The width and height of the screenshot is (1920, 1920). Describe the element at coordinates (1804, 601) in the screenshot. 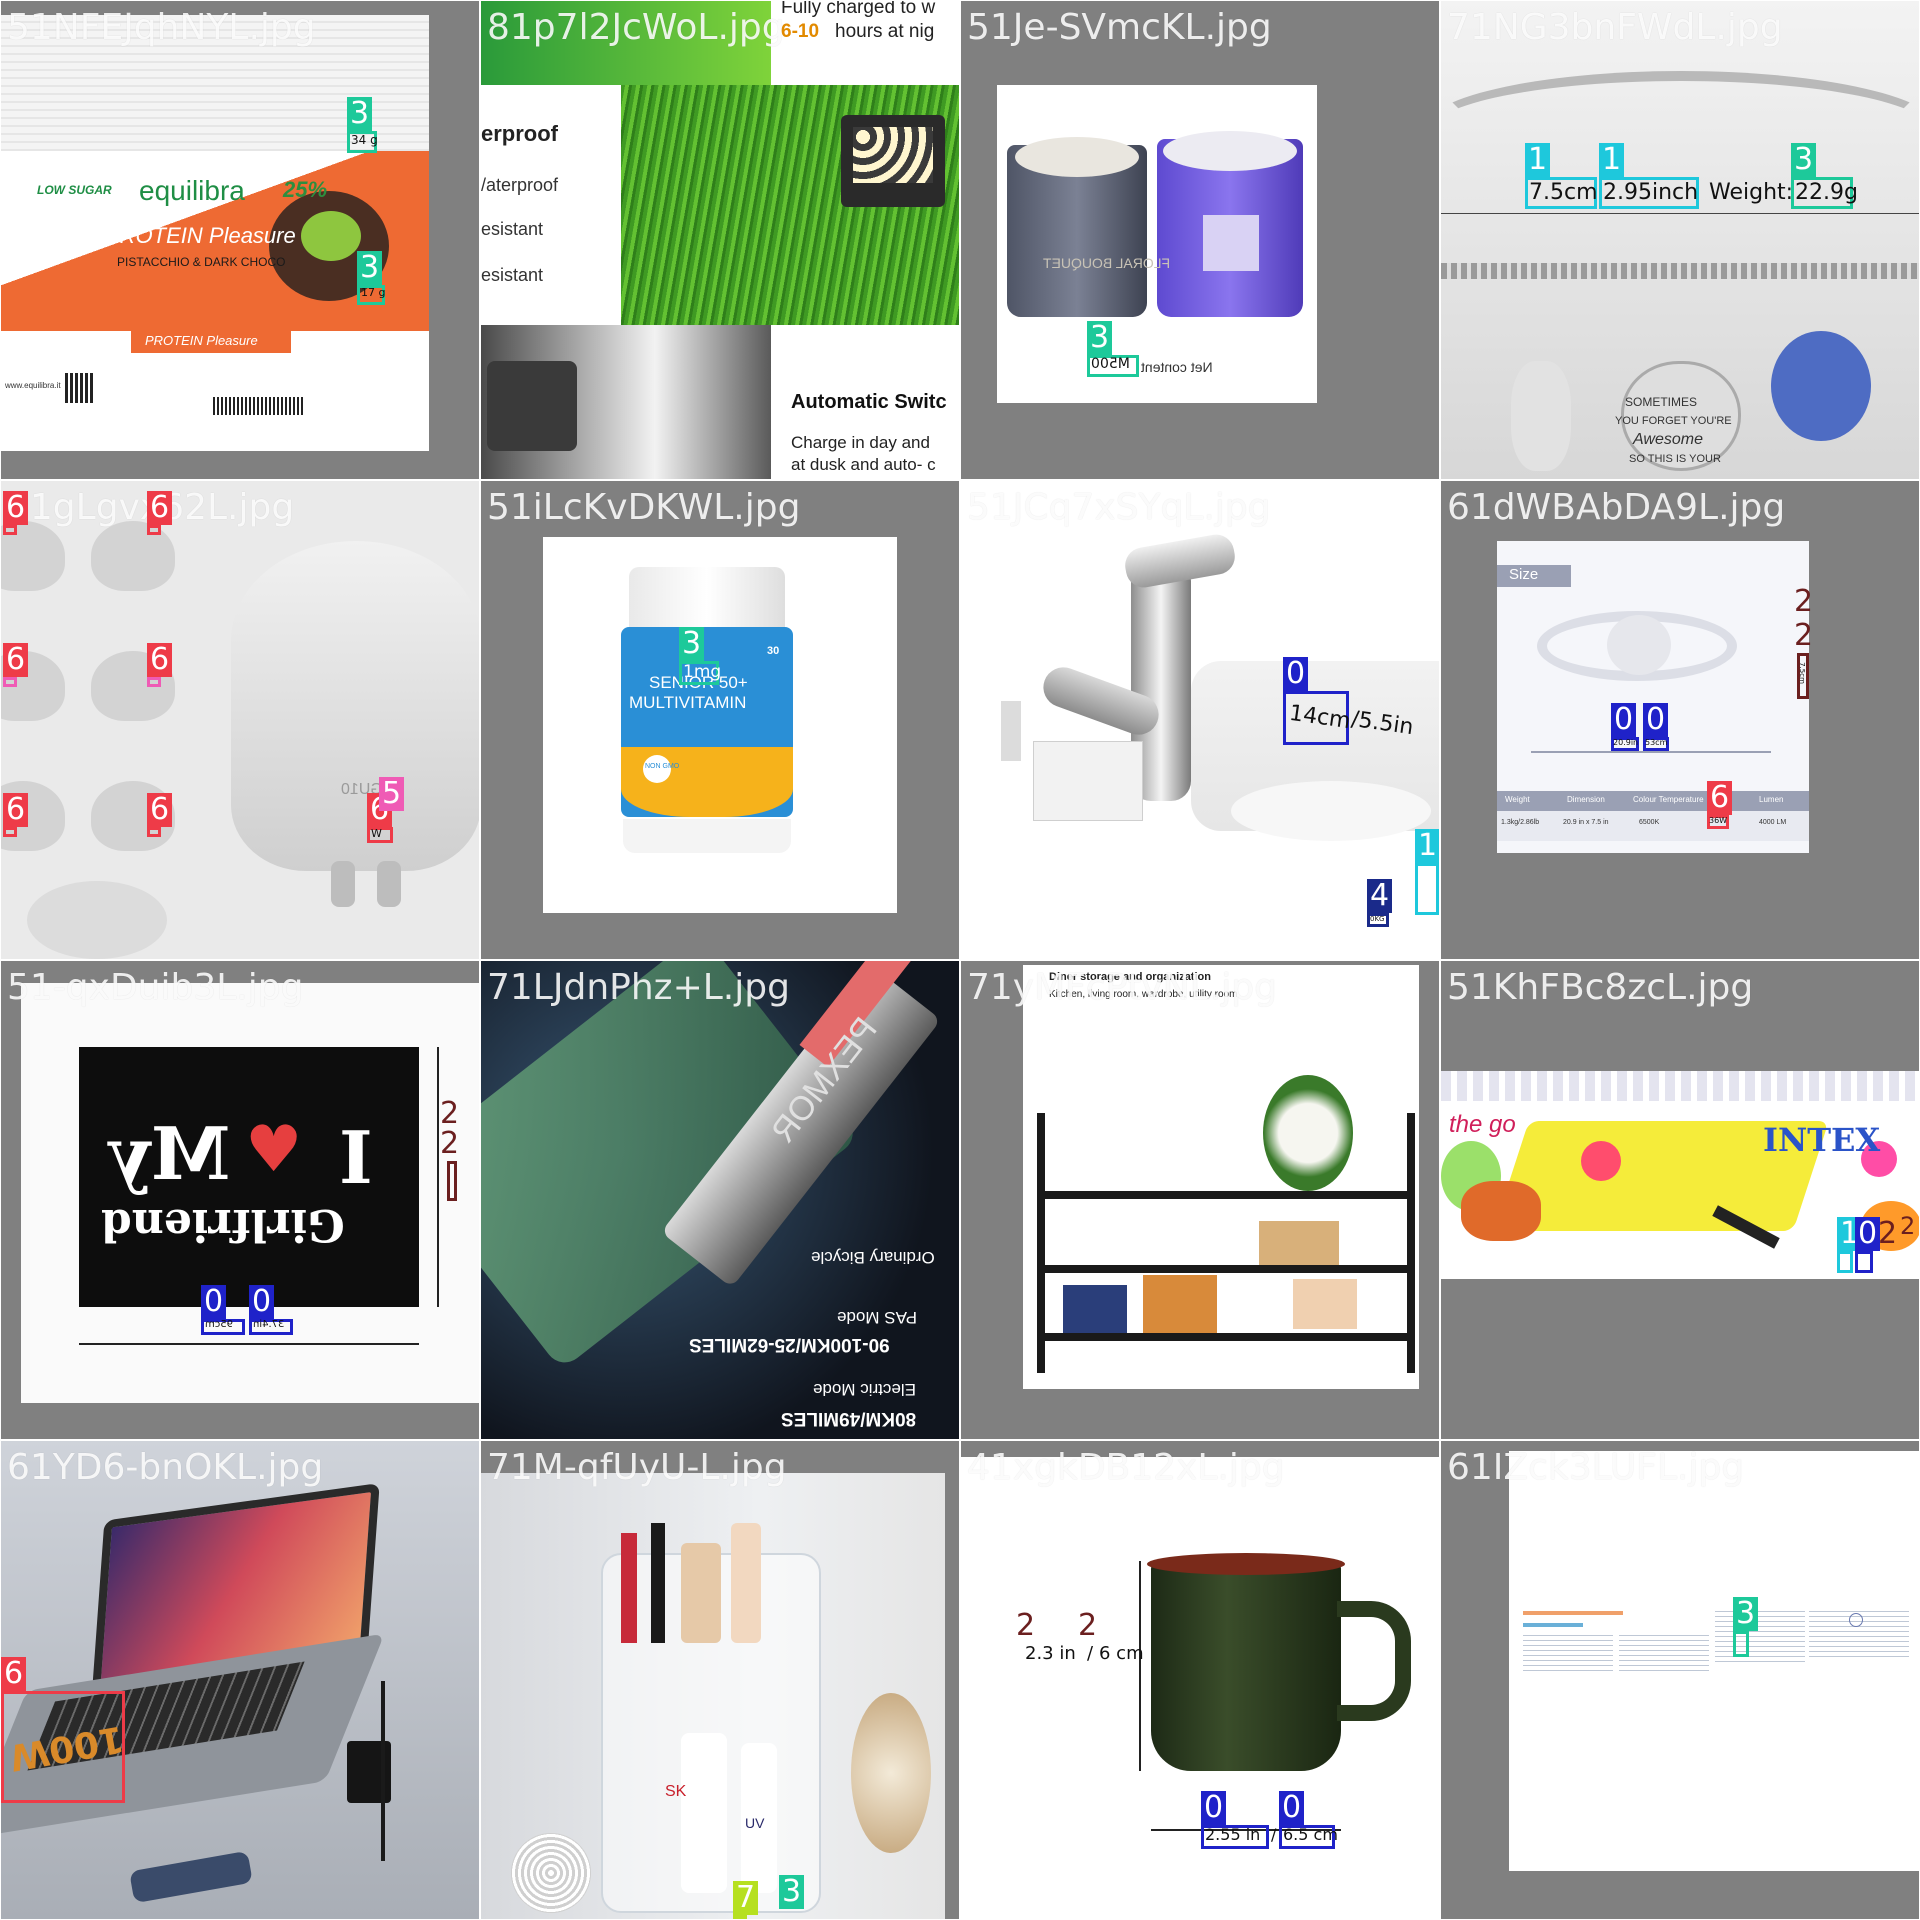

I see `tile-7-label-0: 2` at that location.